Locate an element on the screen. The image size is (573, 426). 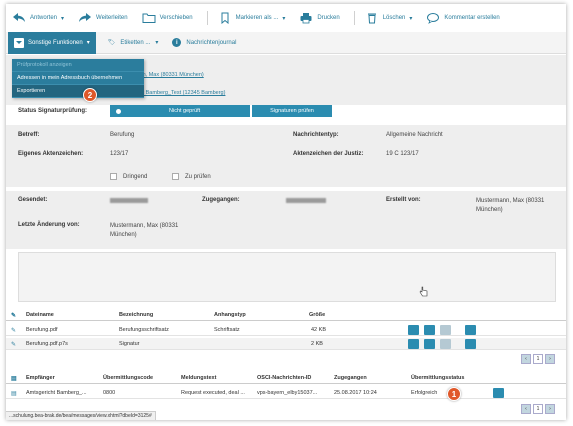
last-modified-value: Mustermann, Max (80331 München) is located at coordinates (144, 230).